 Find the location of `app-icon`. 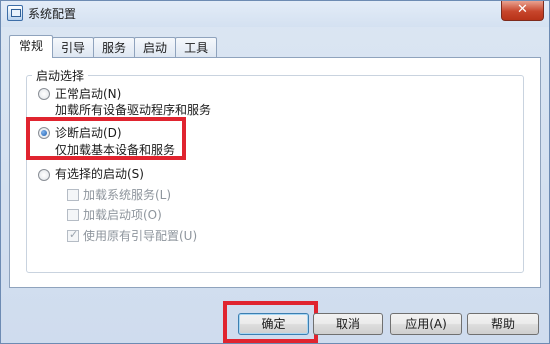

app-icon is located at coordinates (15, 13).